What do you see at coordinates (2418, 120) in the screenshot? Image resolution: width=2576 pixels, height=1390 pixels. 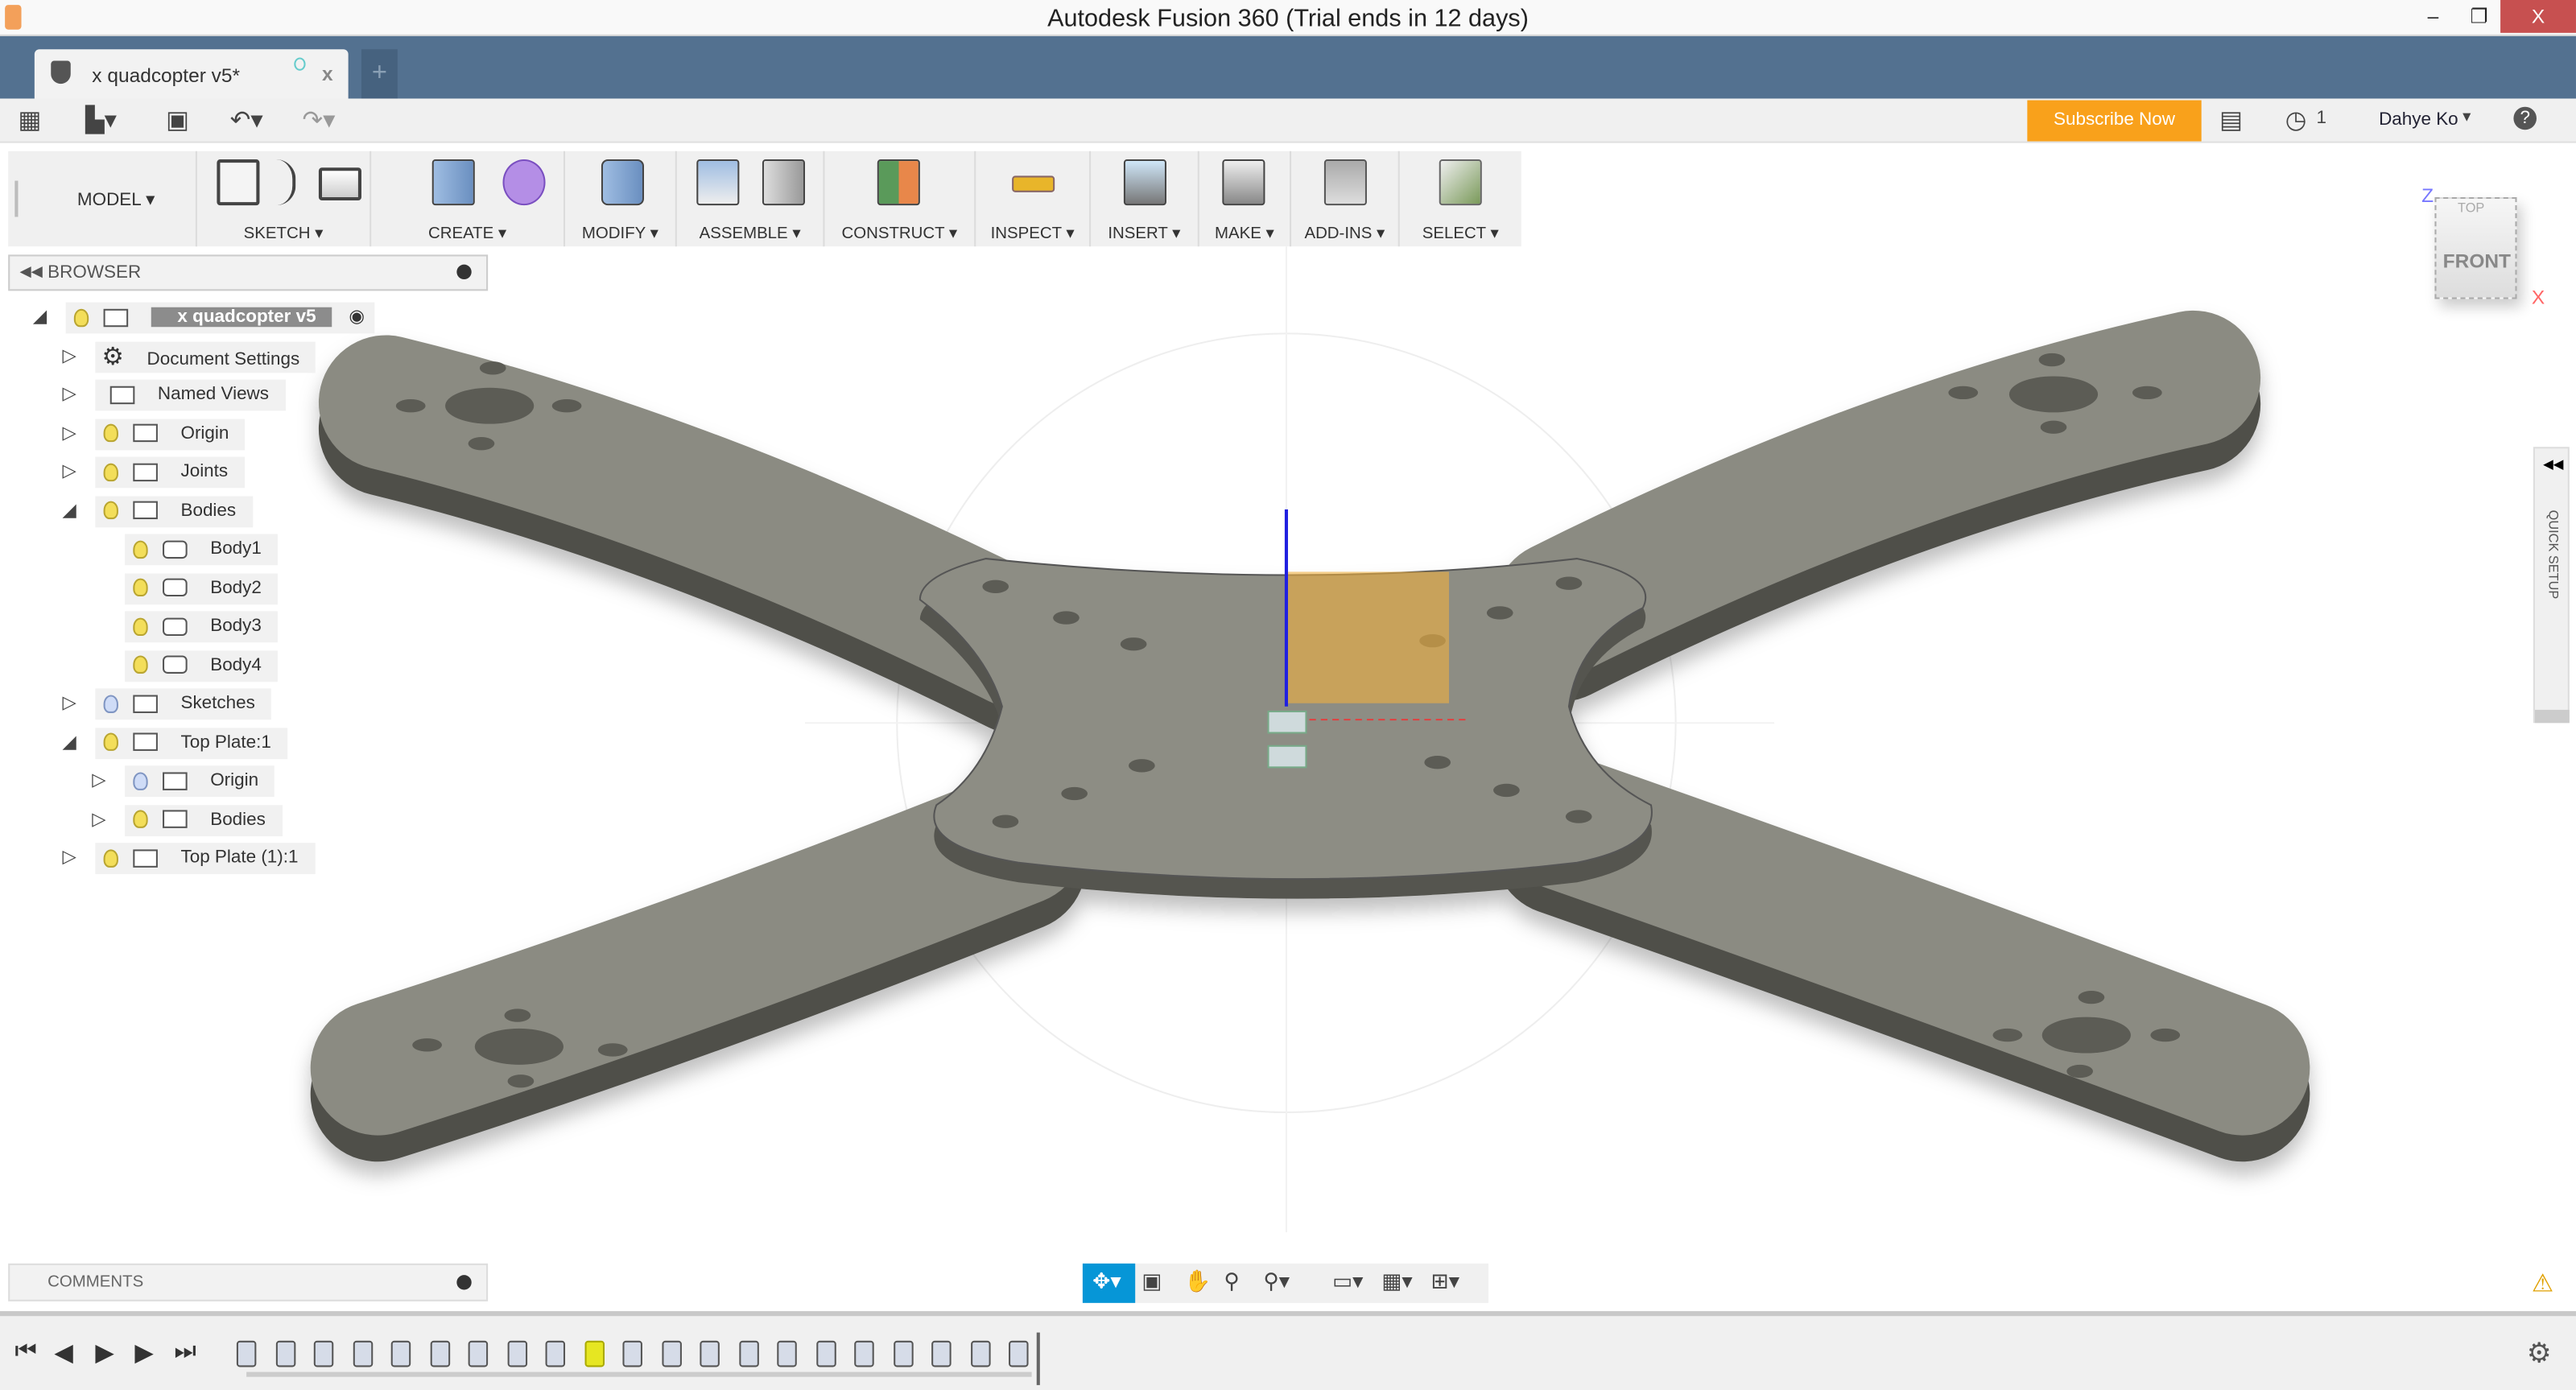 I see `user-menu: Dahye Ko` at bounding box center [2418, 120].